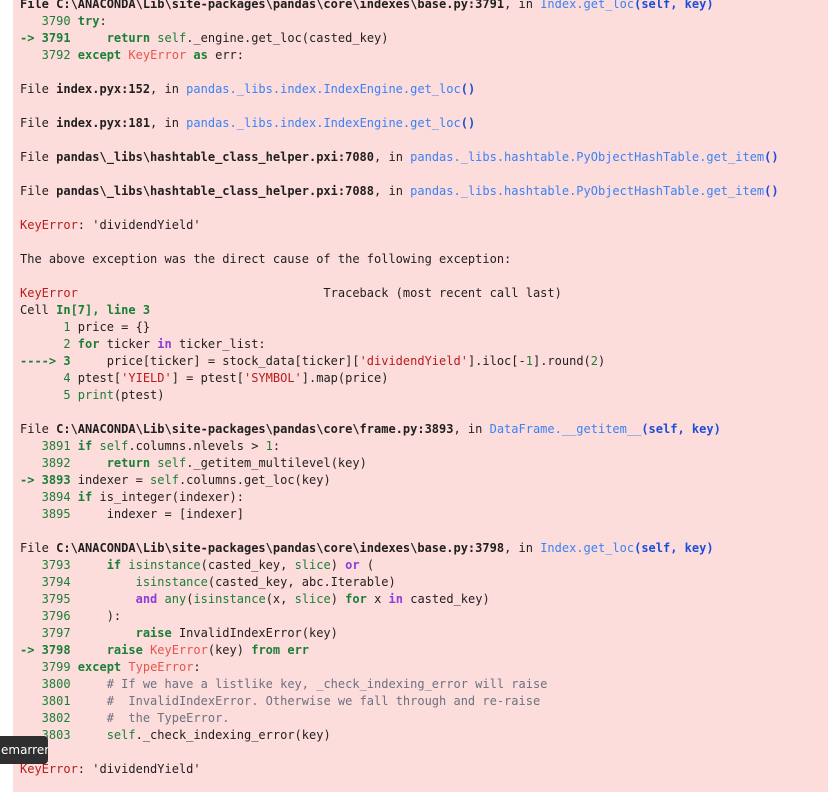 The image size is (828, 792). I want to click on traceback-text: as, so click(200, 55).